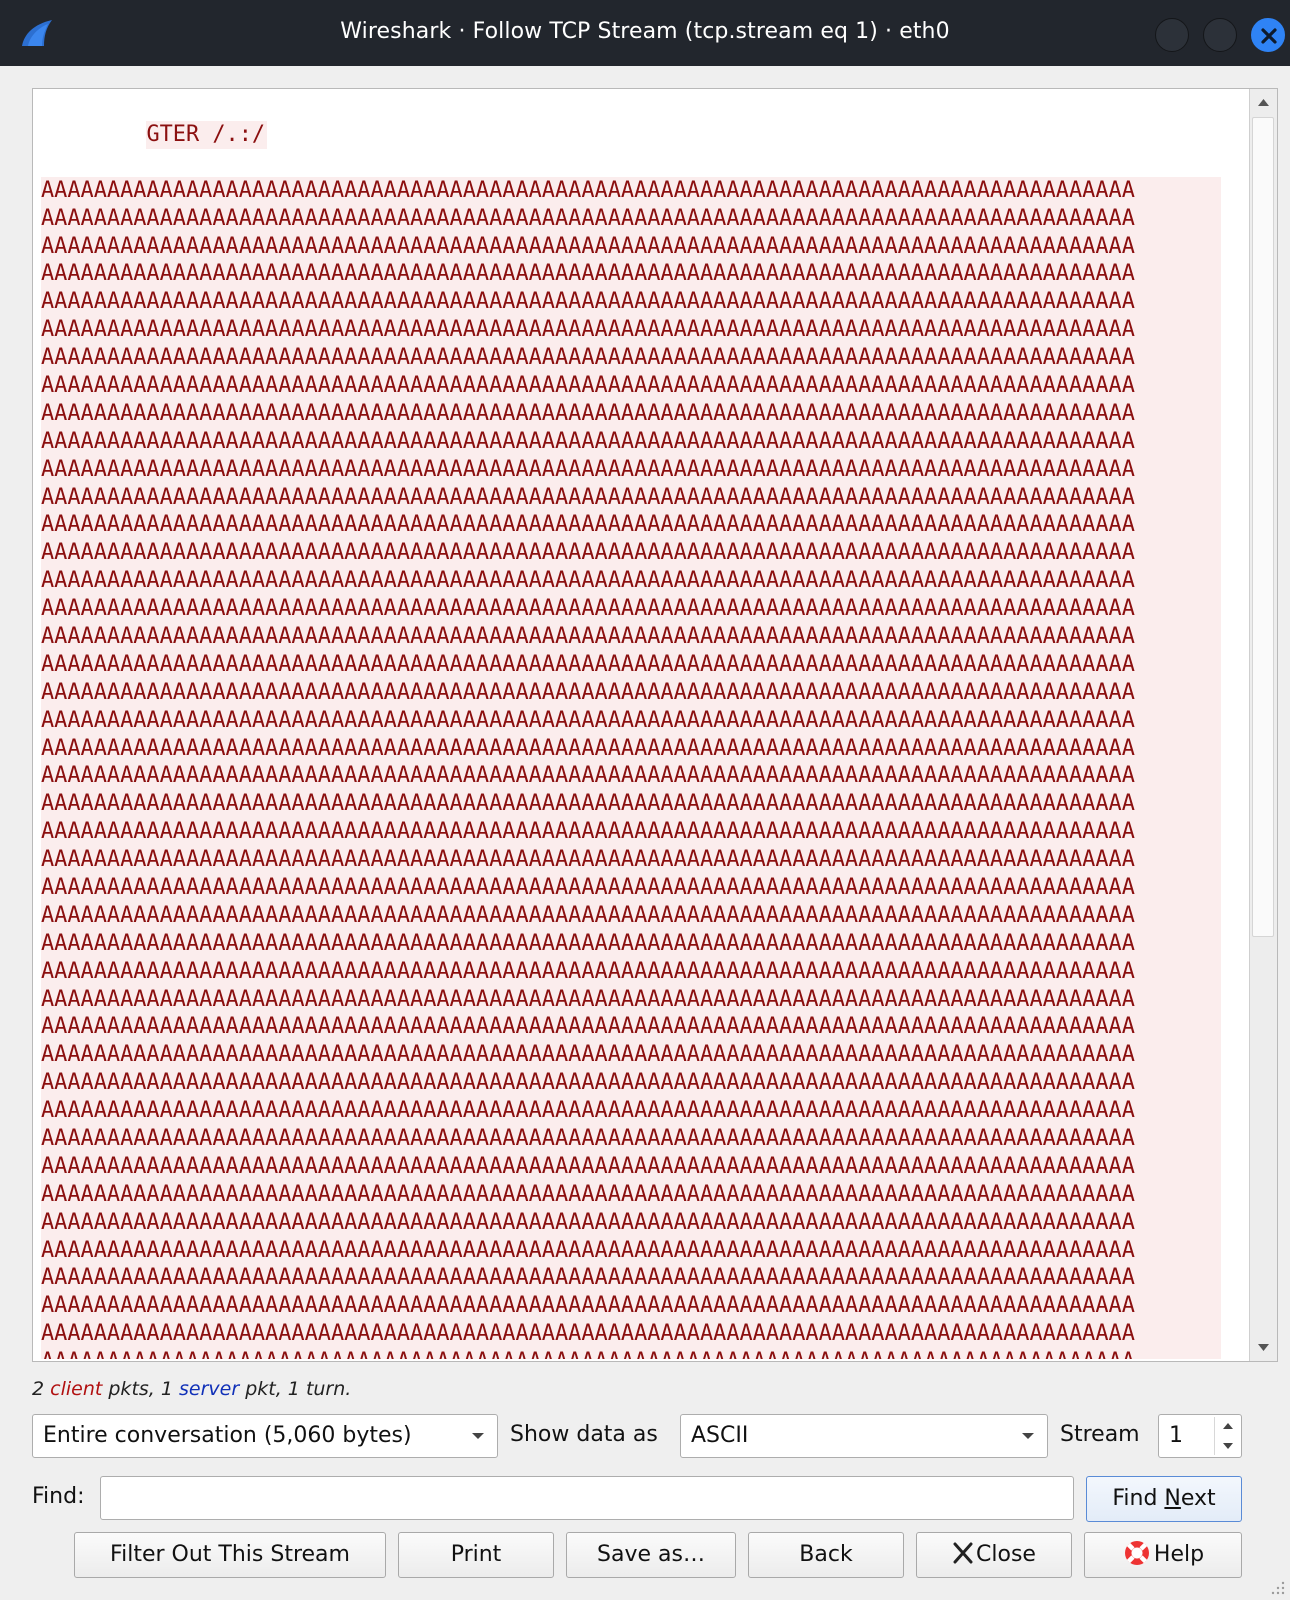 The height and width of the screenshot is (1600, 1290). What do you see at coordinates (1006, 1554) in the screenshot?
I see `close-button-label: Close` at bounding box center [1006, 1554].